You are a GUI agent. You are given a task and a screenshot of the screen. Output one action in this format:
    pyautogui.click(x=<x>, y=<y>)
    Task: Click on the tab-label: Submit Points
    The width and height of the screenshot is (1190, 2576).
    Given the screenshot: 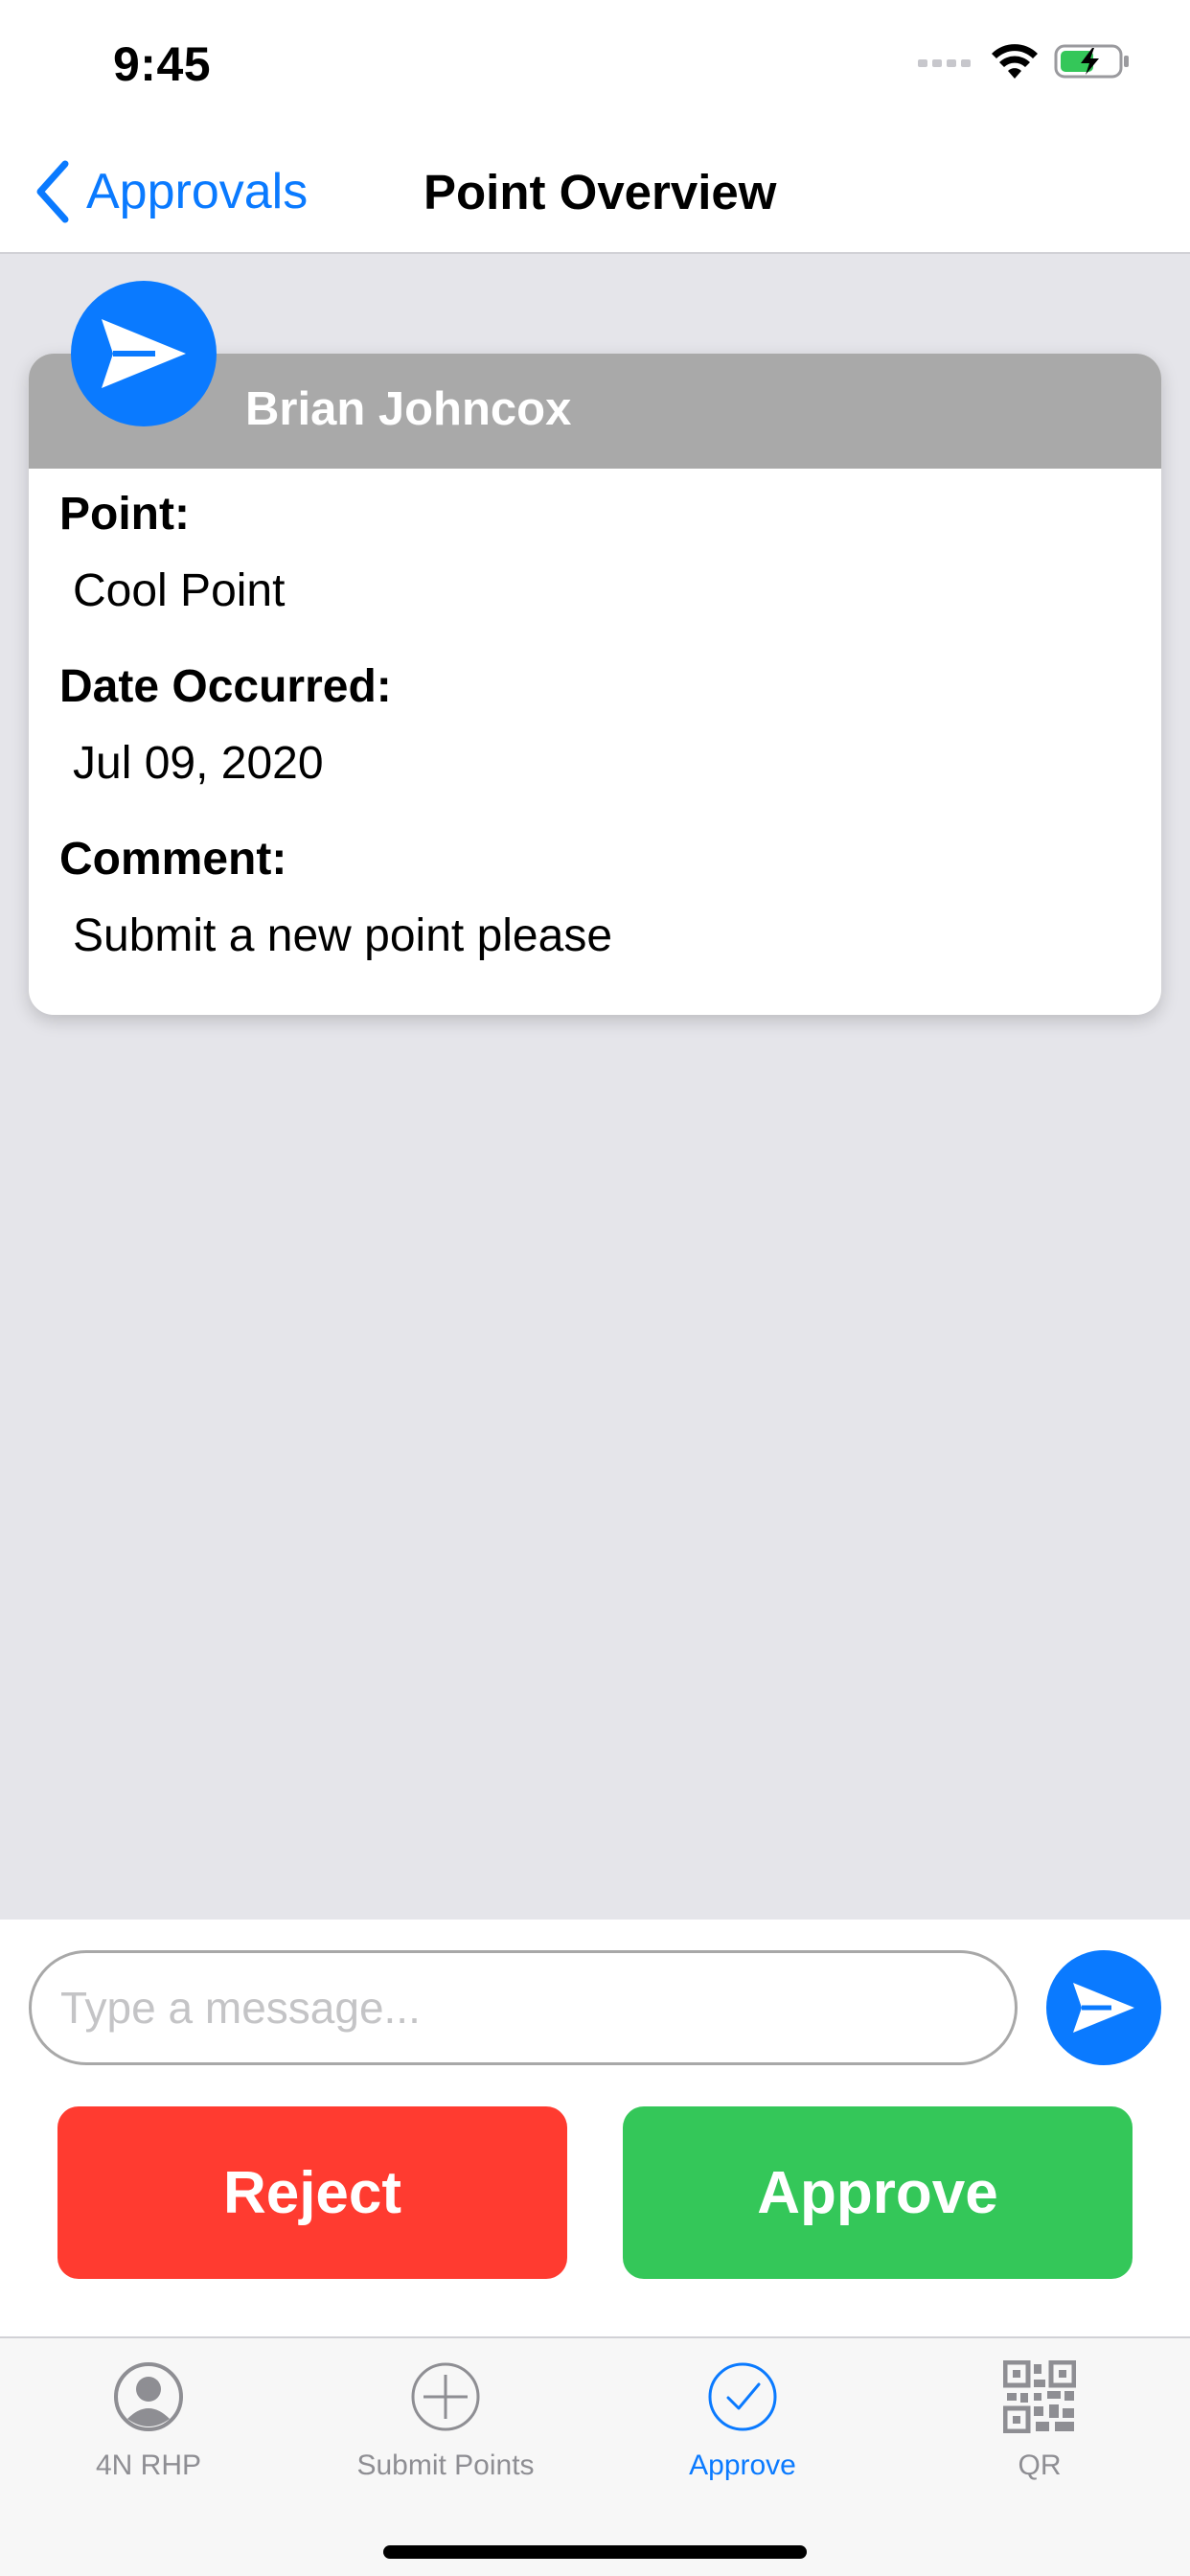 What is the action you would take?
    pyautogui.click(x=445, y=2465)
    